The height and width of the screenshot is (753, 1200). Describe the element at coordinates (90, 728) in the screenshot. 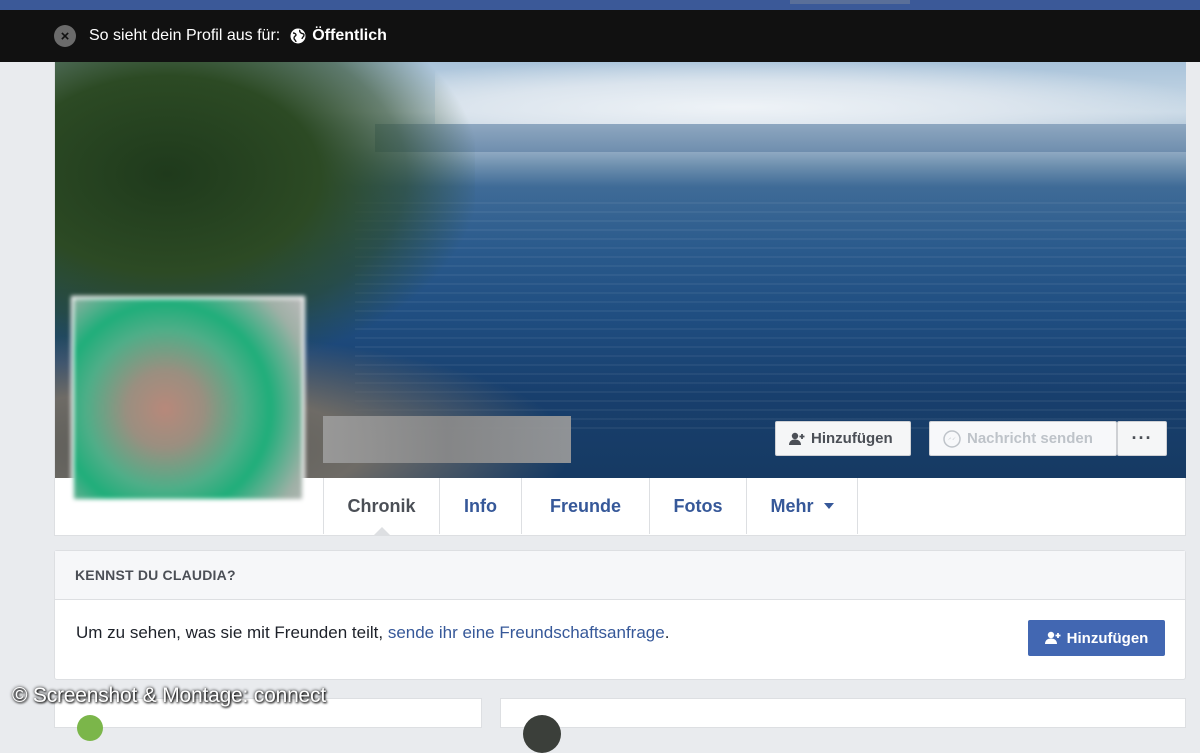

I see `intro-icon` at that location.